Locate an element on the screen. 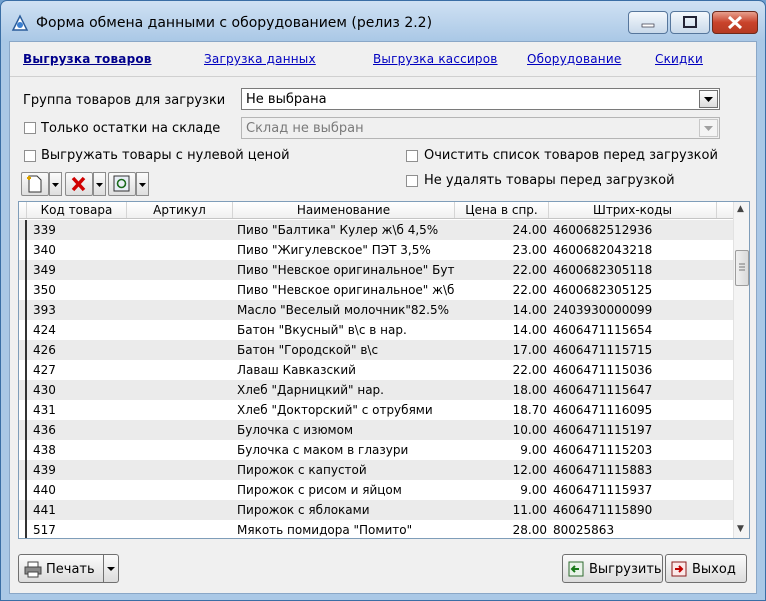 The image size is (766, 601). cell-price: 22.00 is located at coordinates (529, 290).